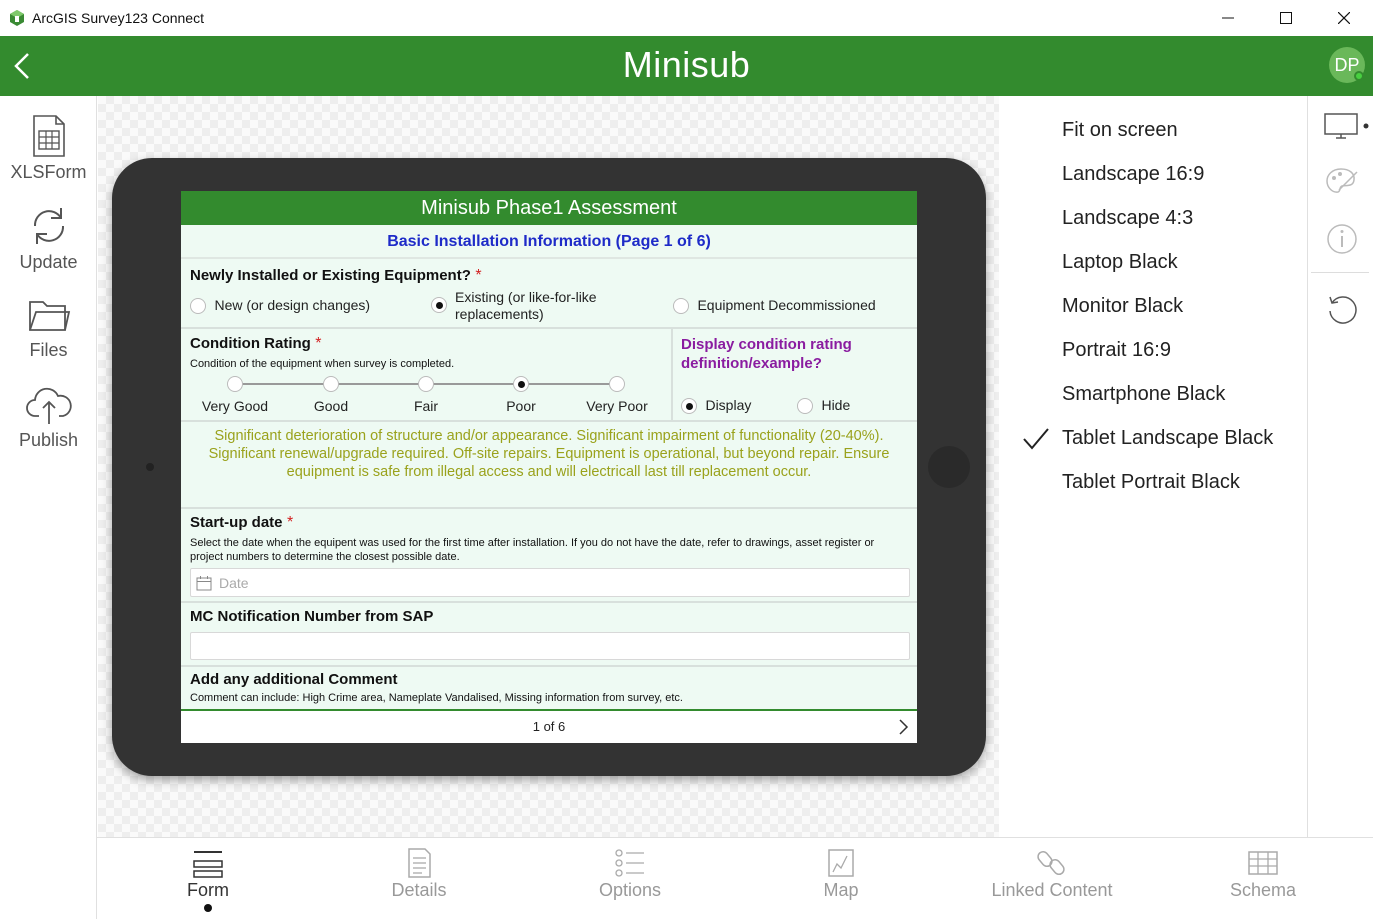 This screenshot has width=1373, height=919. Describe the element at coordinates (1133, 174) in the screenshot. I see `preview-option-landscape-16-9: Landscape 16:9` at that location.